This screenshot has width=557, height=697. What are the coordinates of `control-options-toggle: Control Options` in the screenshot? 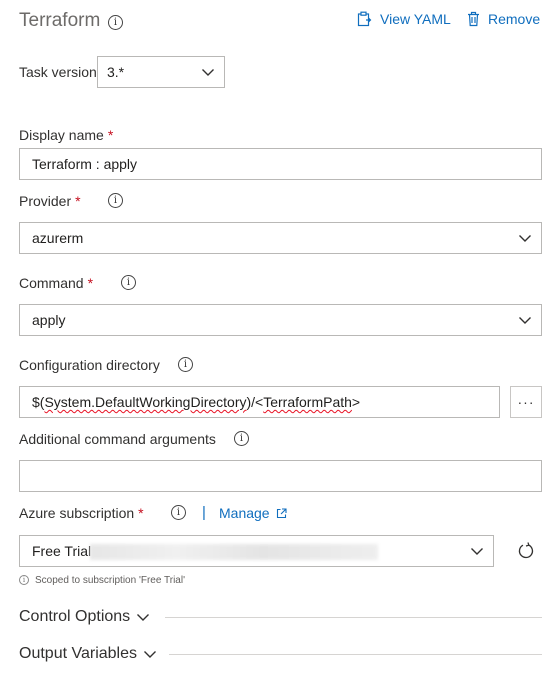 It's located at (84, 617).